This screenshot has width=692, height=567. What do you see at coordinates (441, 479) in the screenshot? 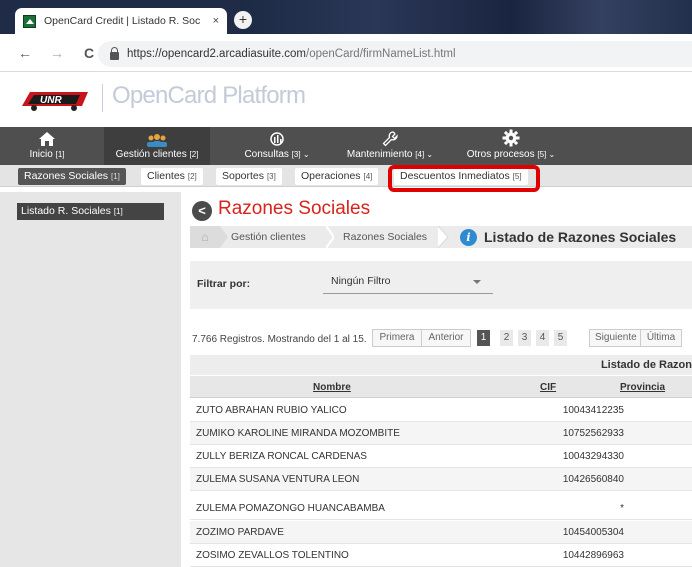
I see `table-row: ZULEMA SUSANA VENTURA LEON 10426560840` at bounding box center [441, 479].